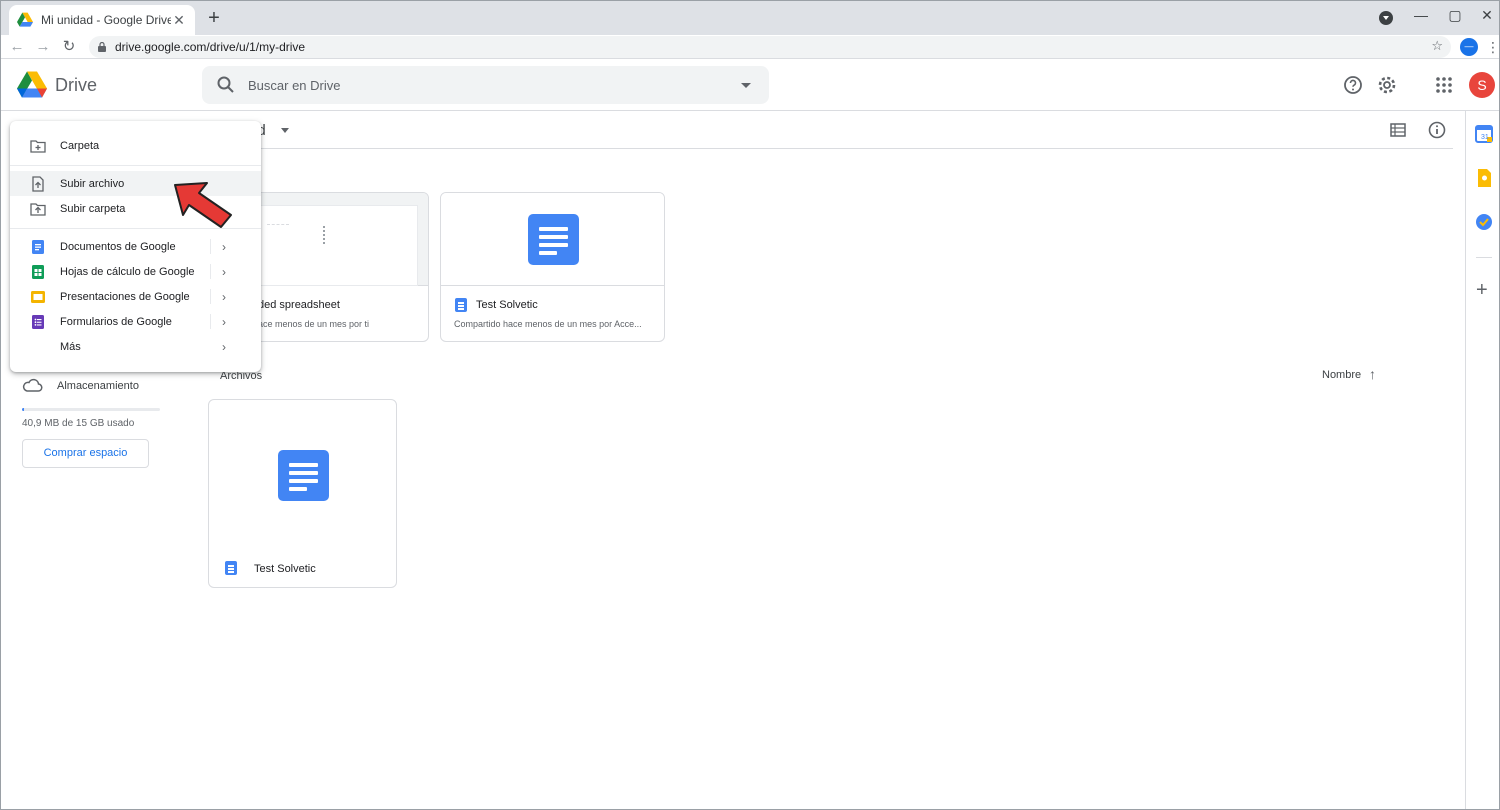 The image size is (1500, 810). I want to click on browser-menu-icon: ⋮, so click(1492, 47).